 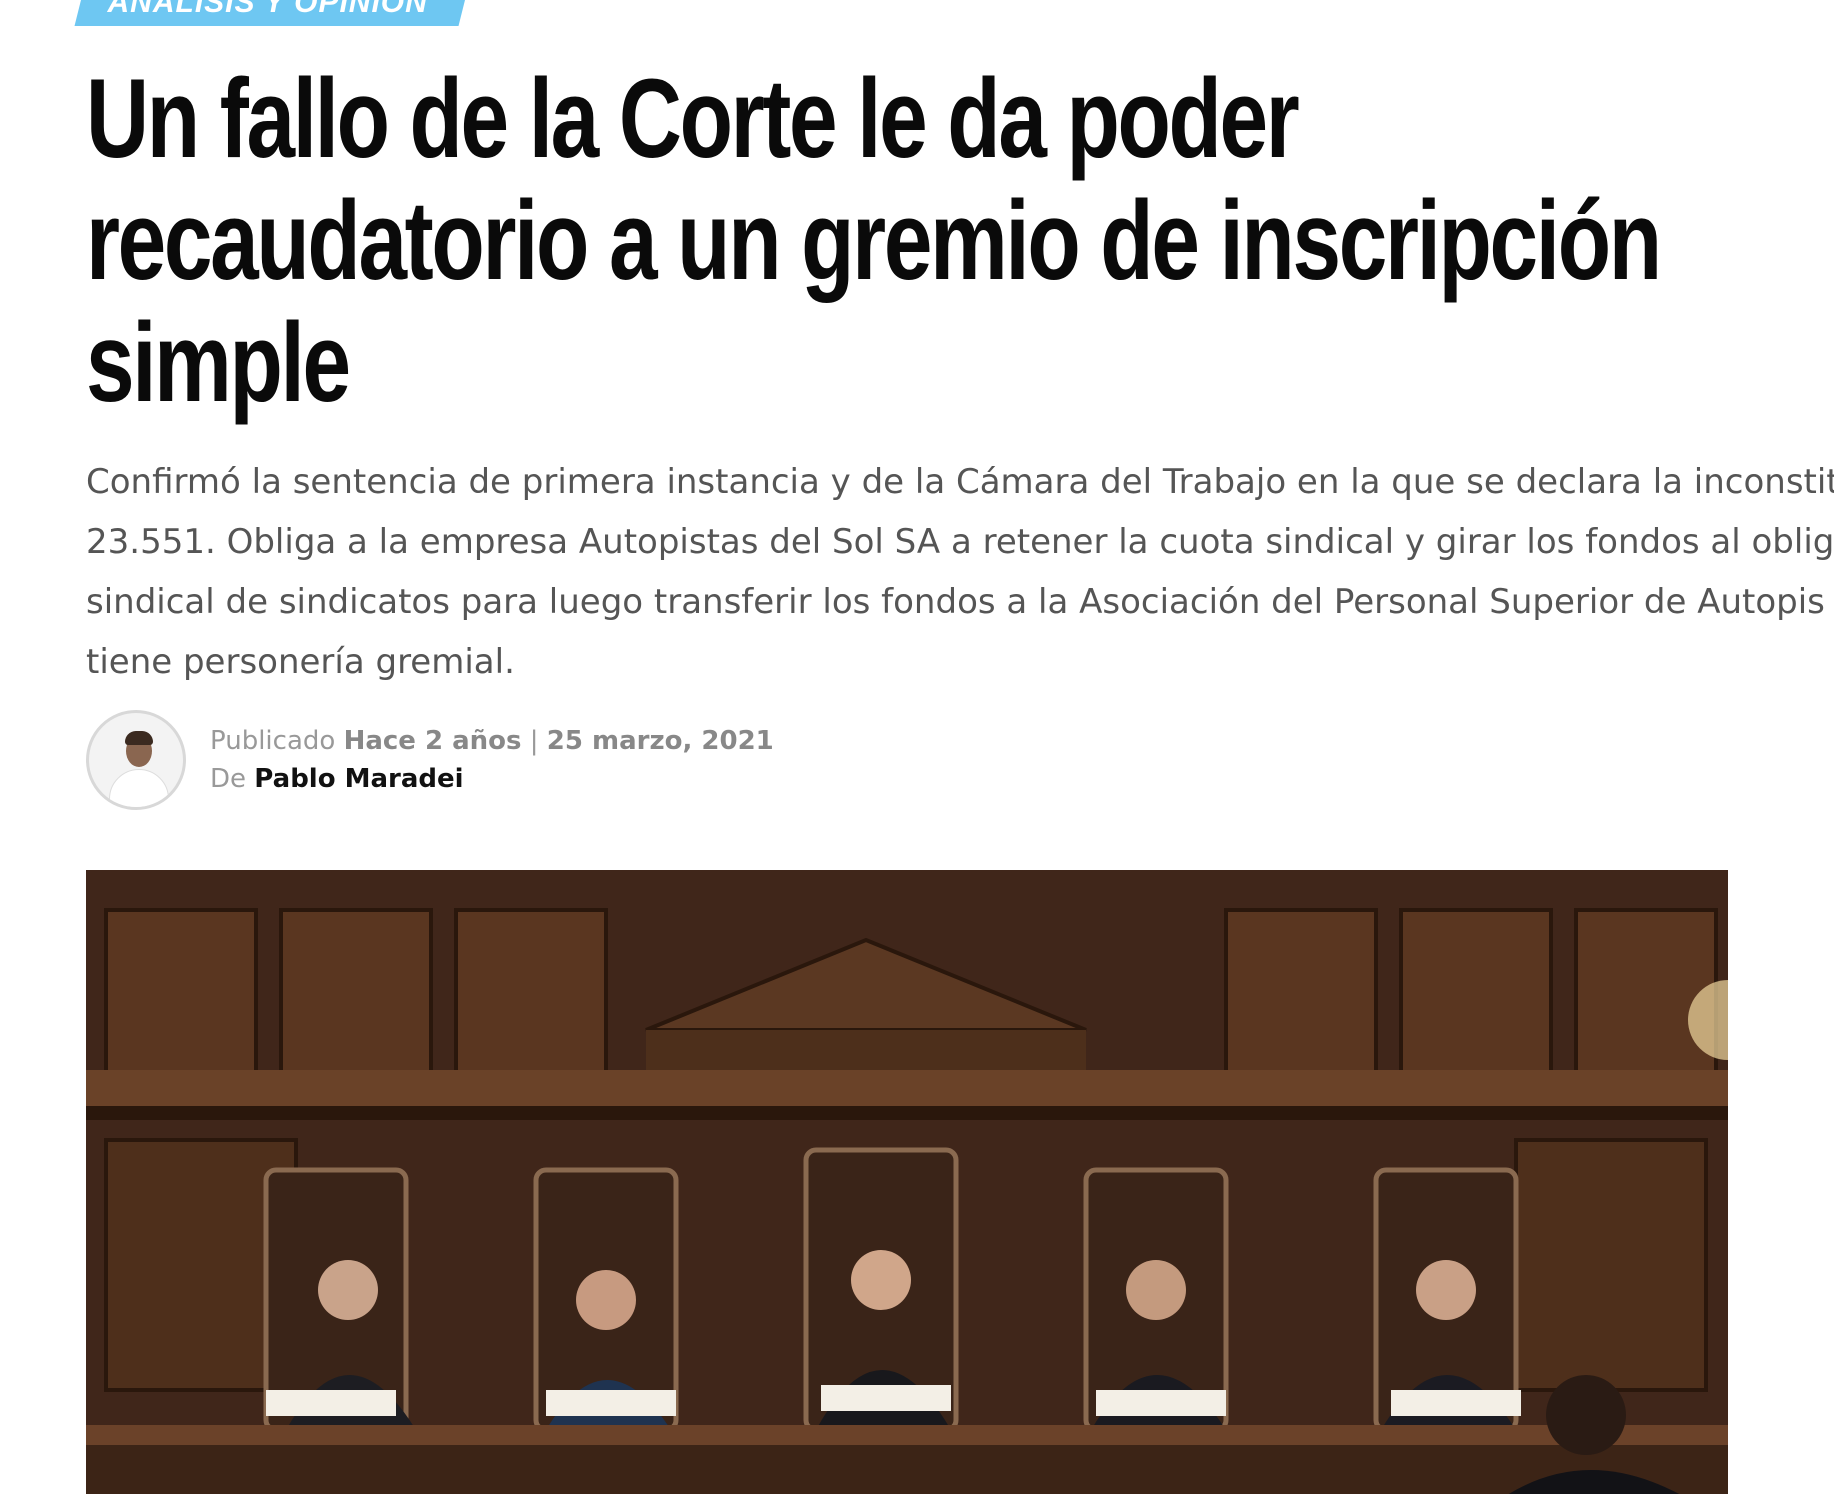 What do you see at coordinates (492, 779) in the screenshot?
I see `author-info: De Pablo Maradei` at bounding box center [492, 779].